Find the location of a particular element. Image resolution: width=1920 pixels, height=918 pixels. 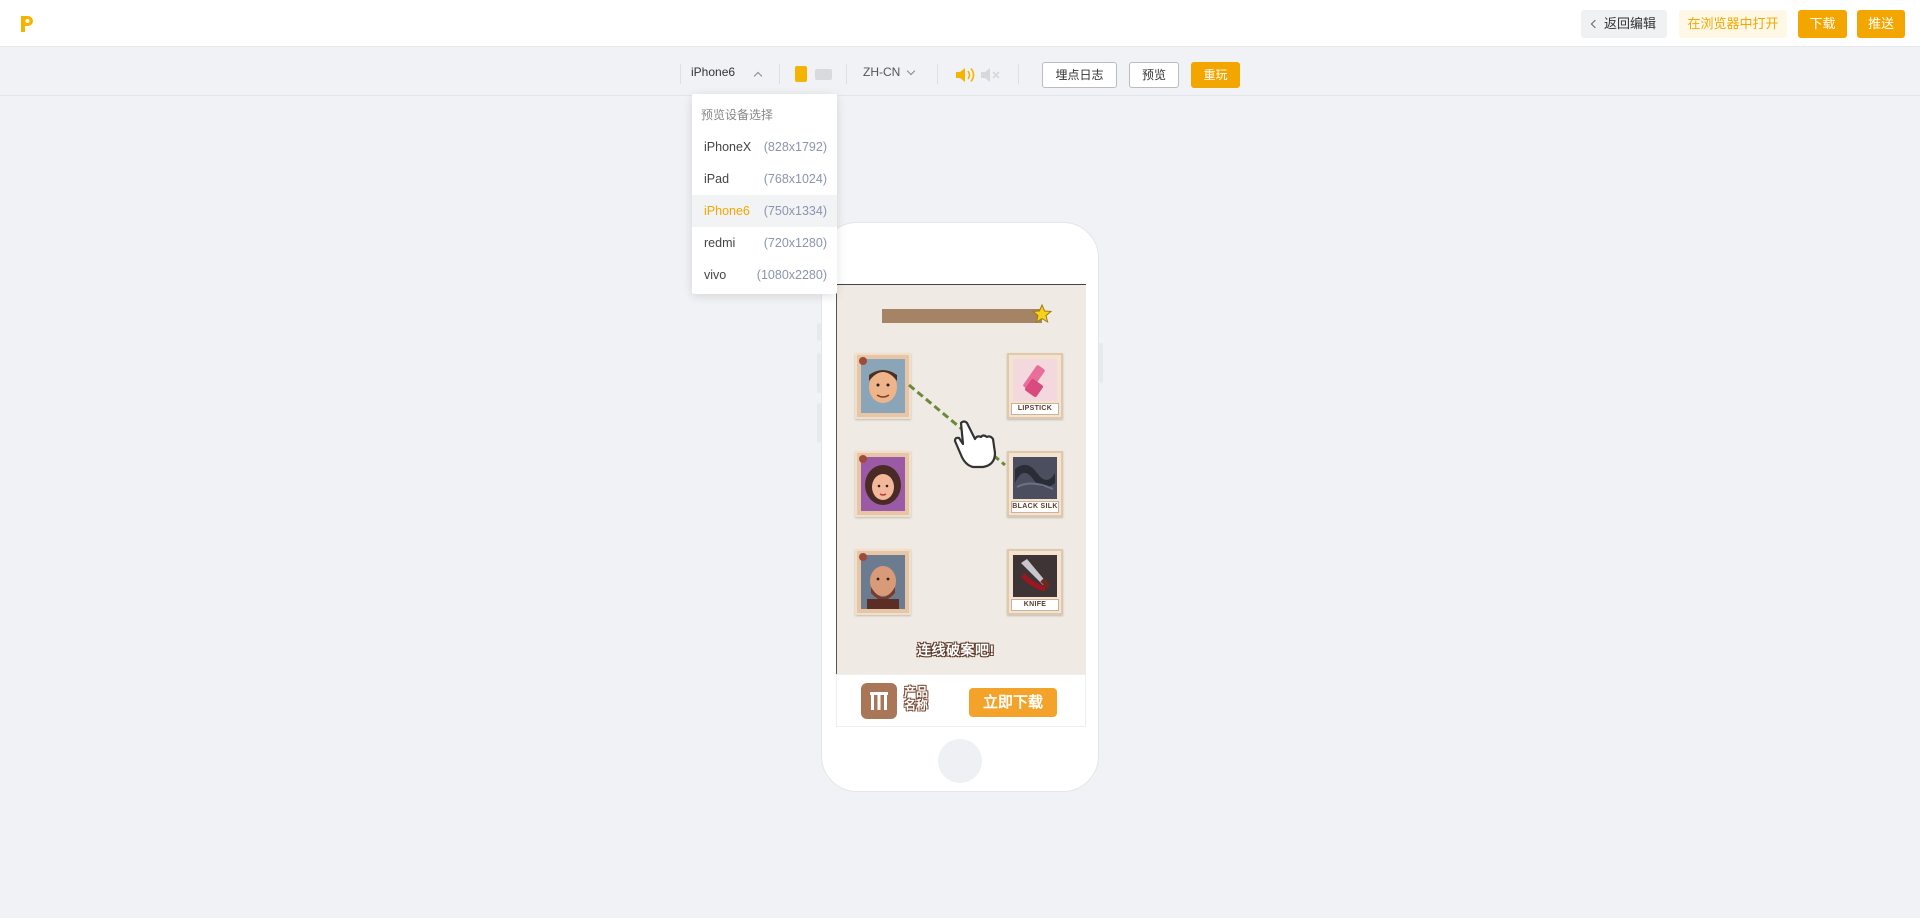

game-cta-text: 连线破案吧! is located at coordinates (956, 650).